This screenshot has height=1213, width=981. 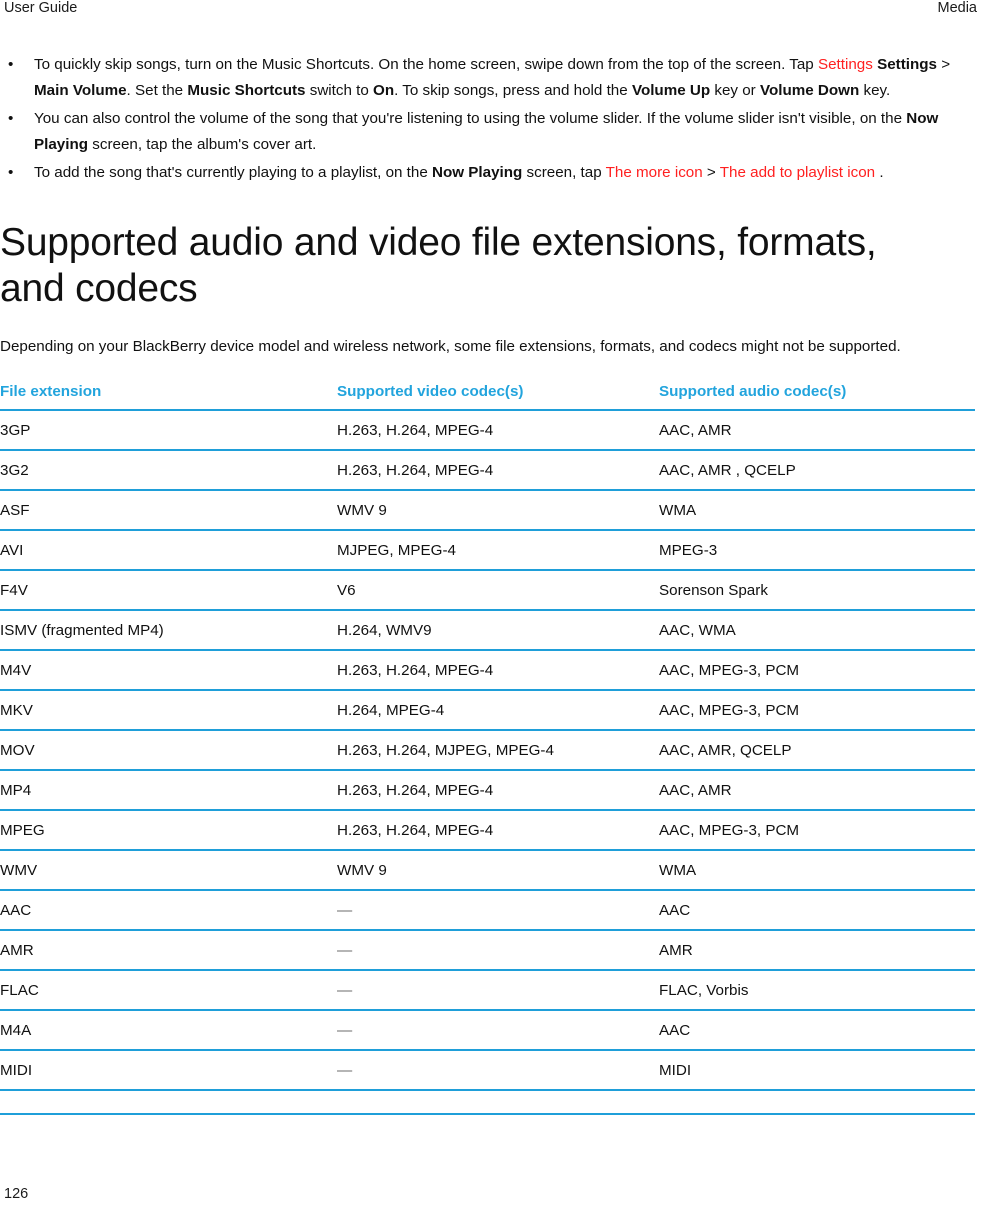 What do you see at coordinates (498, 710) in the screenshot?
I see `cell-video-codec: H.264, MPEG-4` at bounding box center [498, 710].